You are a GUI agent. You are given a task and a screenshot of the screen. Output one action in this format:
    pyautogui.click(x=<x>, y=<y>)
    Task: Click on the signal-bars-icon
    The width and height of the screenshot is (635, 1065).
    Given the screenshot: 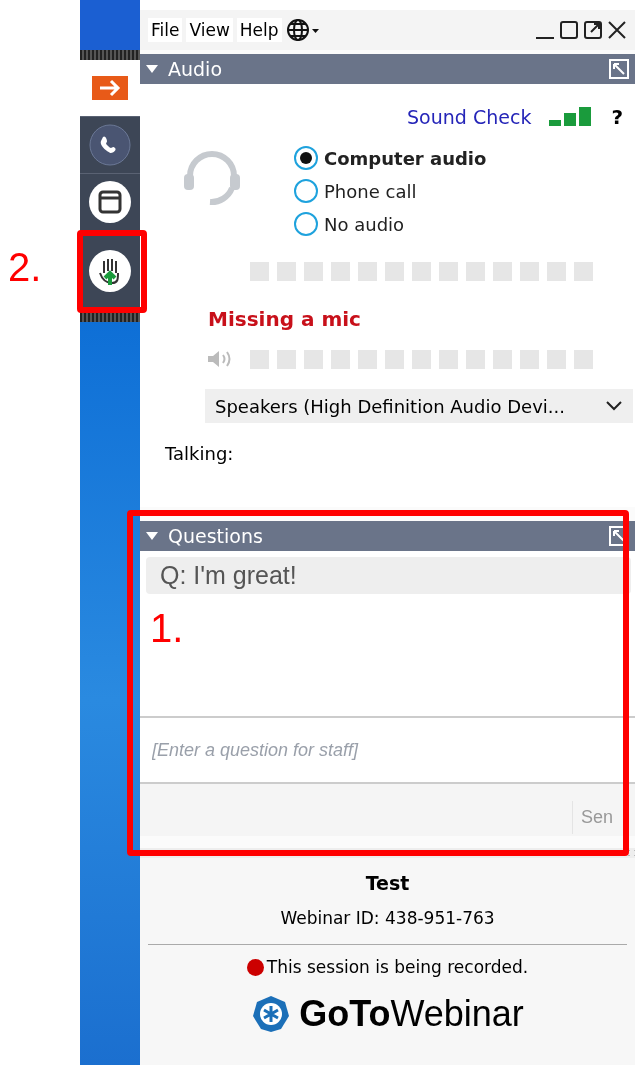 What is the action you would take?
    pyautogui.click(x=571, y=117)
    